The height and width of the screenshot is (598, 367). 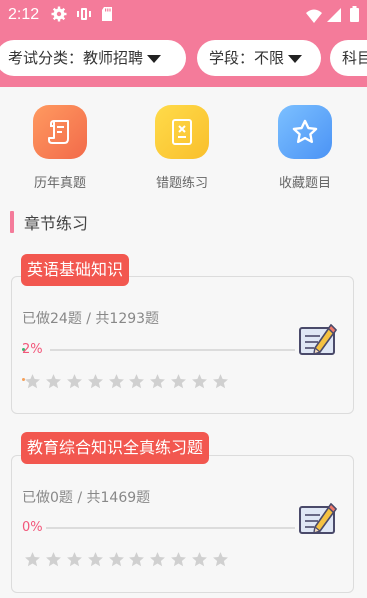 I want to click on subject-label: 科目, so click(x=354, y=58).